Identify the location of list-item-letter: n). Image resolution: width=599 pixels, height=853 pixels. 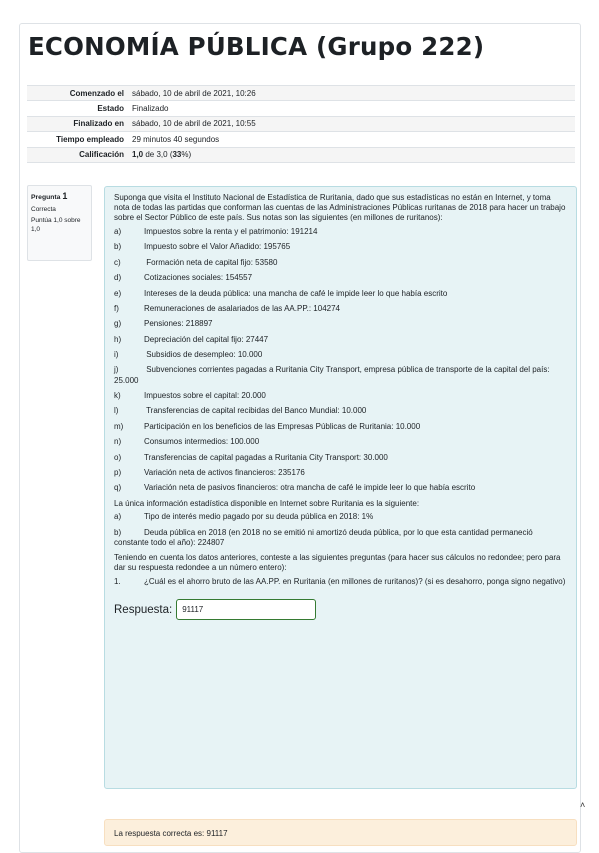
(118, 442).